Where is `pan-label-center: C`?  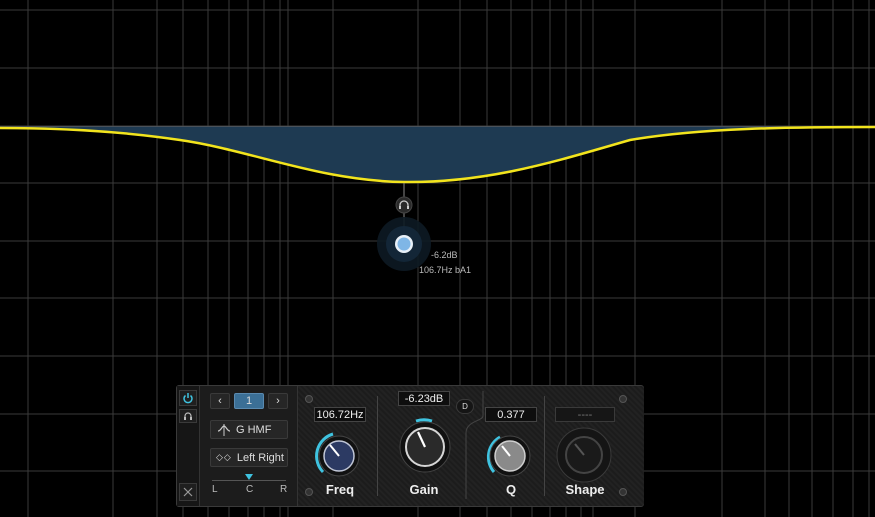 pan-label-center: C is located at coordinates (250, 489).